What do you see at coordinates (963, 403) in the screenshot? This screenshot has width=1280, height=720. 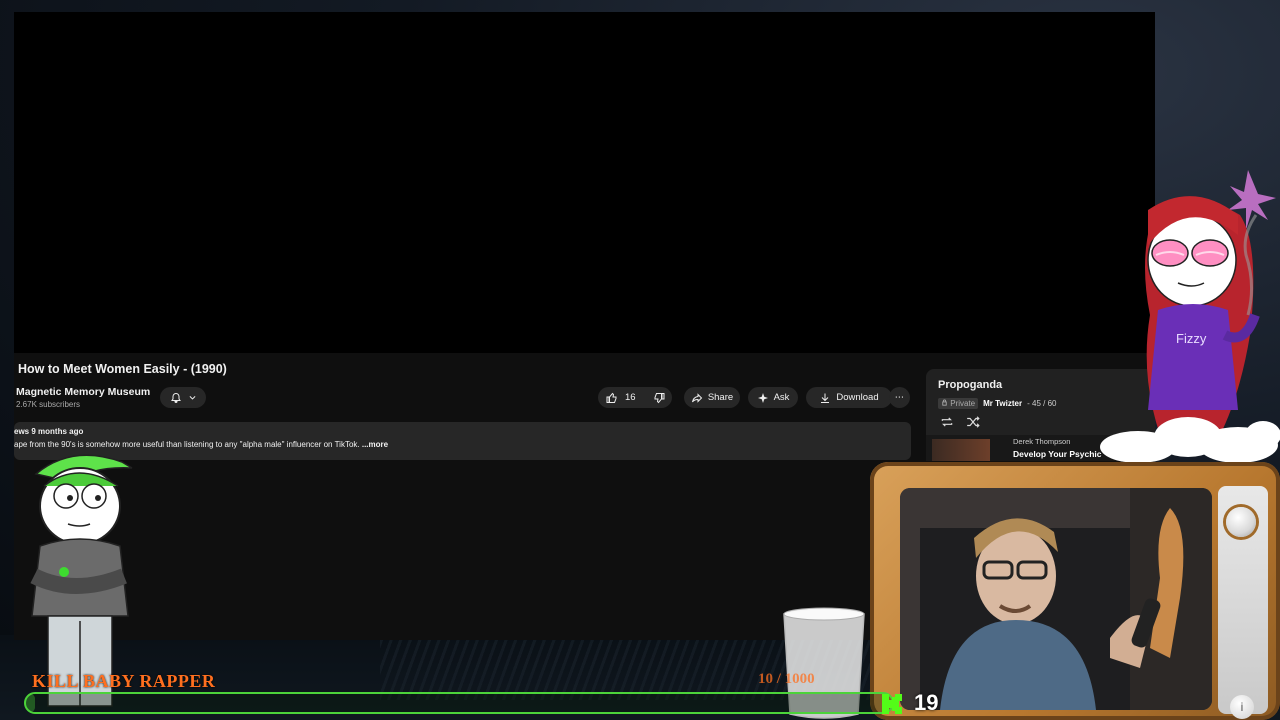 I see `playlist-privacy: Private` at bounding box center [963, 403].